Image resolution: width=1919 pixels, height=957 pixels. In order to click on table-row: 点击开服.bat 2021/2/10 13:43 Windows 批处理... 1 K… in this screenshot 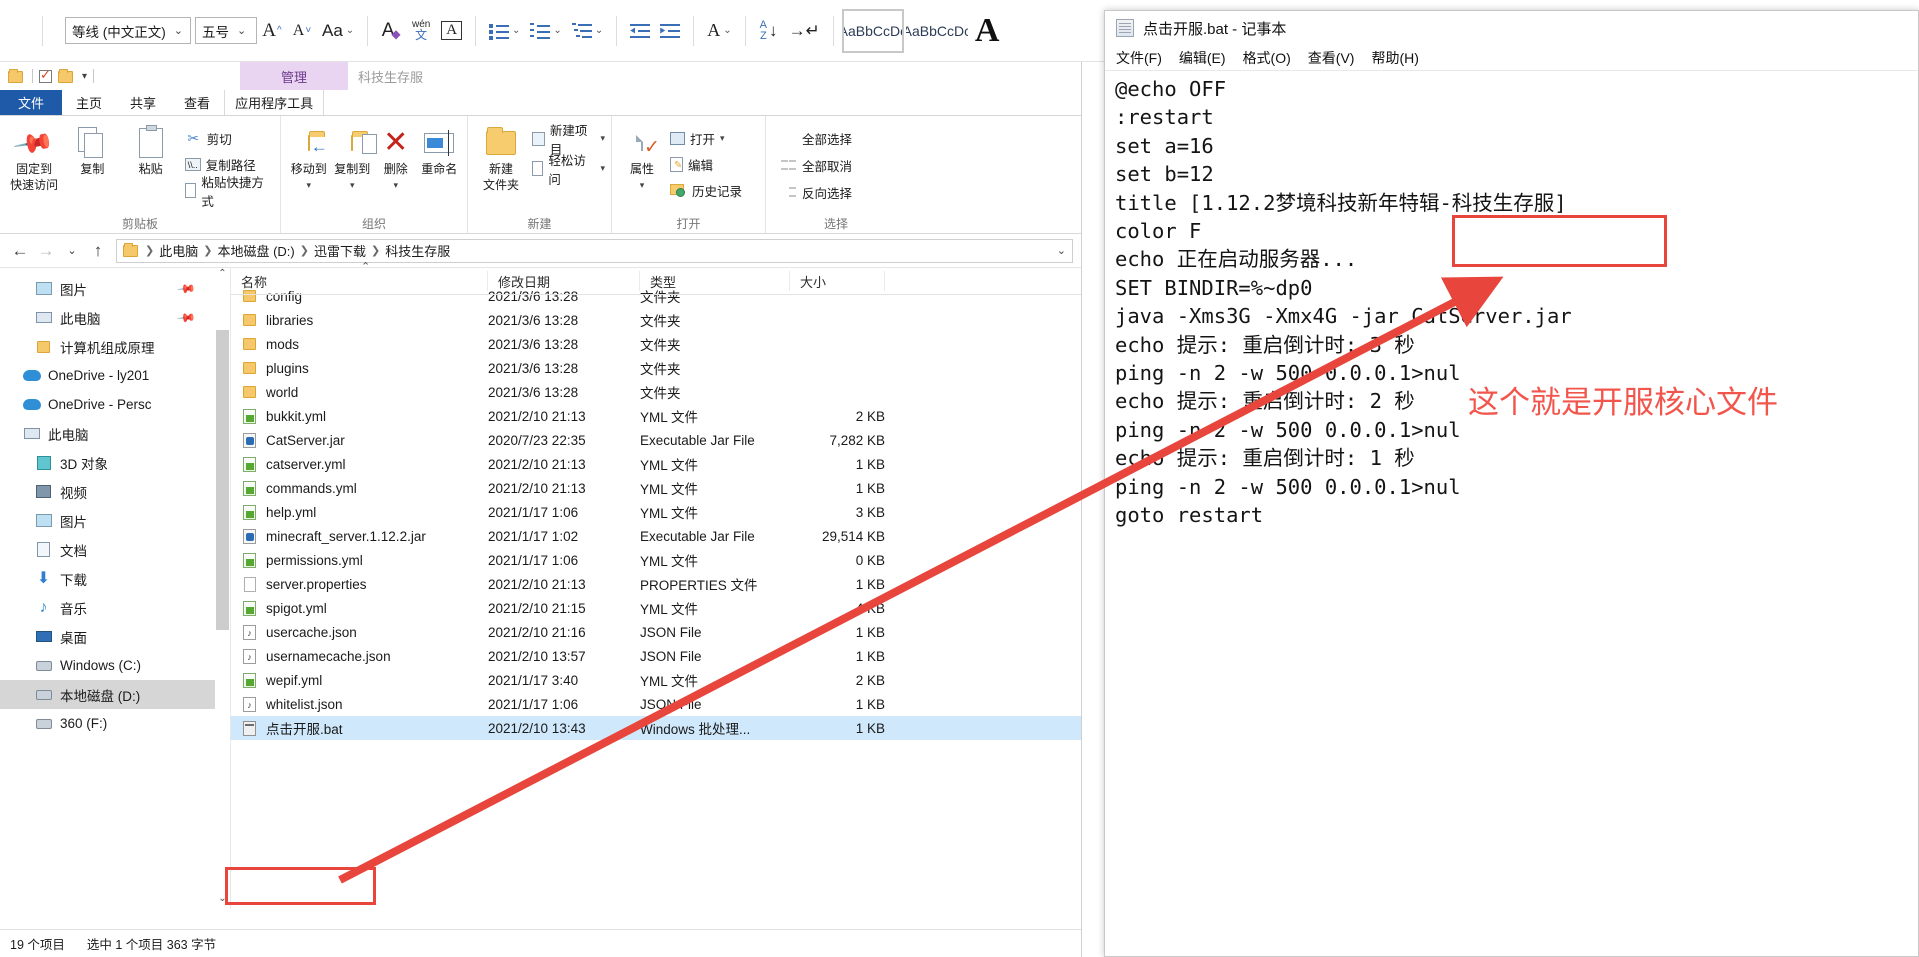, I will do `click(656, 728)`.